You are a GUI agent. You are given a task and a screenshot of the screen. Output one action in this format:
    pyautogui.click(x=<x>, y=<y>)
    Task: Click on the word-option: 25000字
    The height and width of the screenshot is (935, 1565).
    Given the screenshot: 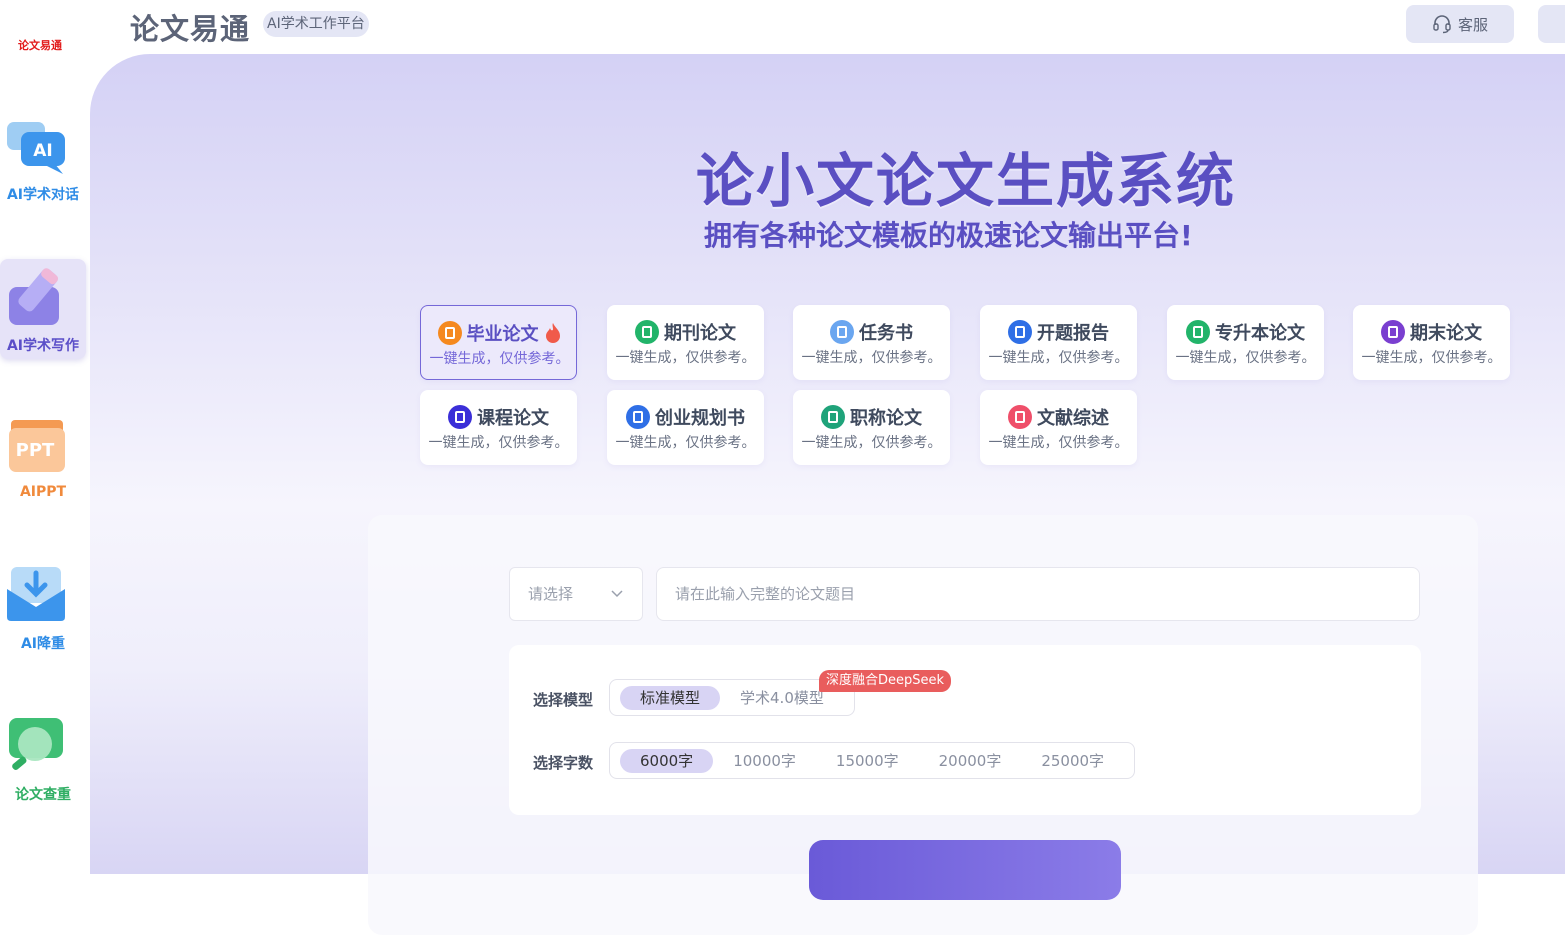 What is the action you would take?
    pyautogui.click(x=1072, y=761)
    